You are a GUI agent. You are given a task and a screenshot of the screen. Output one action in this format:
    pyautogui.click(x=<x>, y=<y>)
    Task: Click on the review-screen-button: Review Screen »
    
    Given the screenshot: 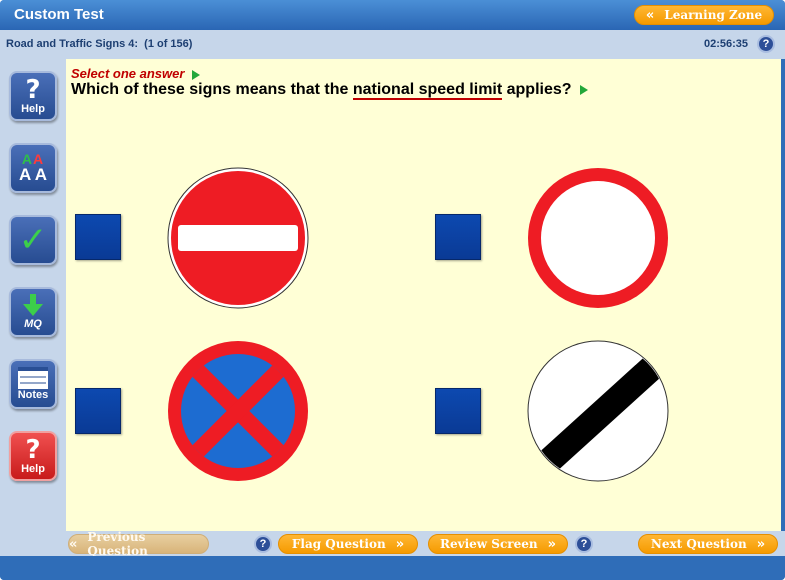 What is the action you would take?
    pyautogui.click(x=498, y=544)
    